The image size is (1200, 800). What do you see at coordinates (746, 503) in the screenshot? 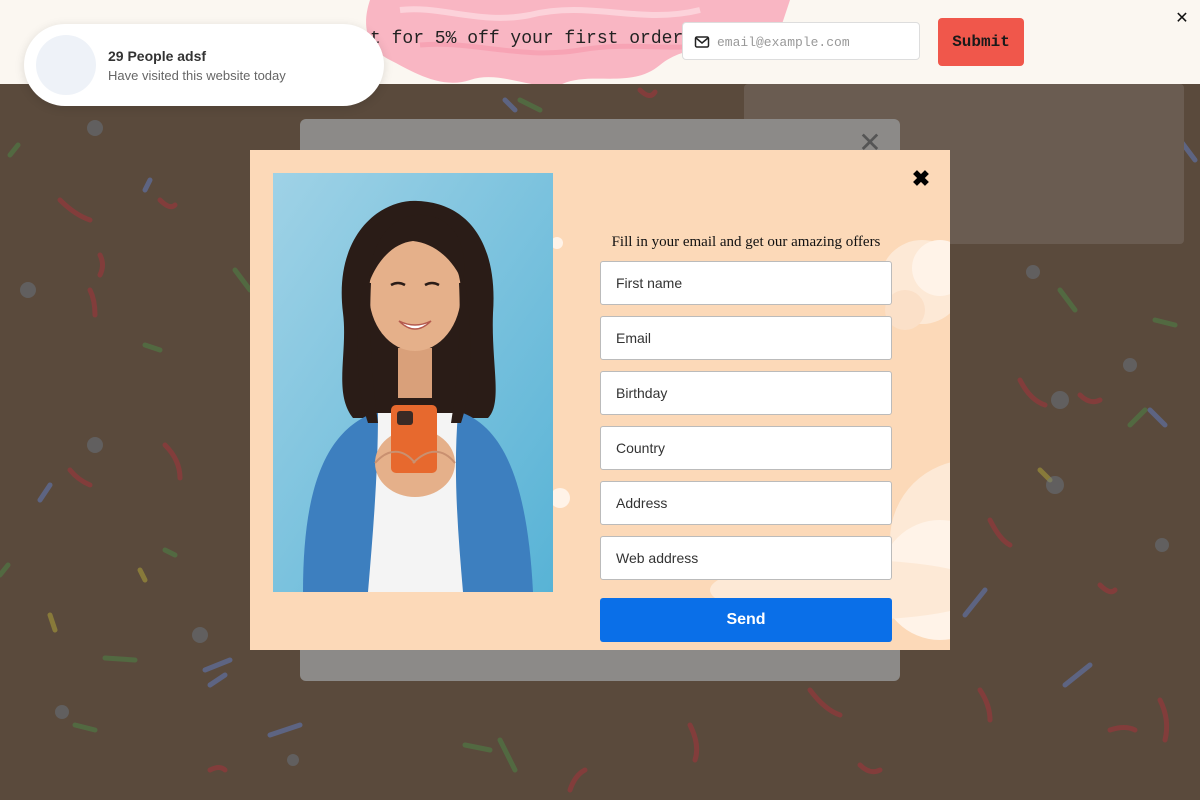
I see `address-field` at bounding box center [746, 503].